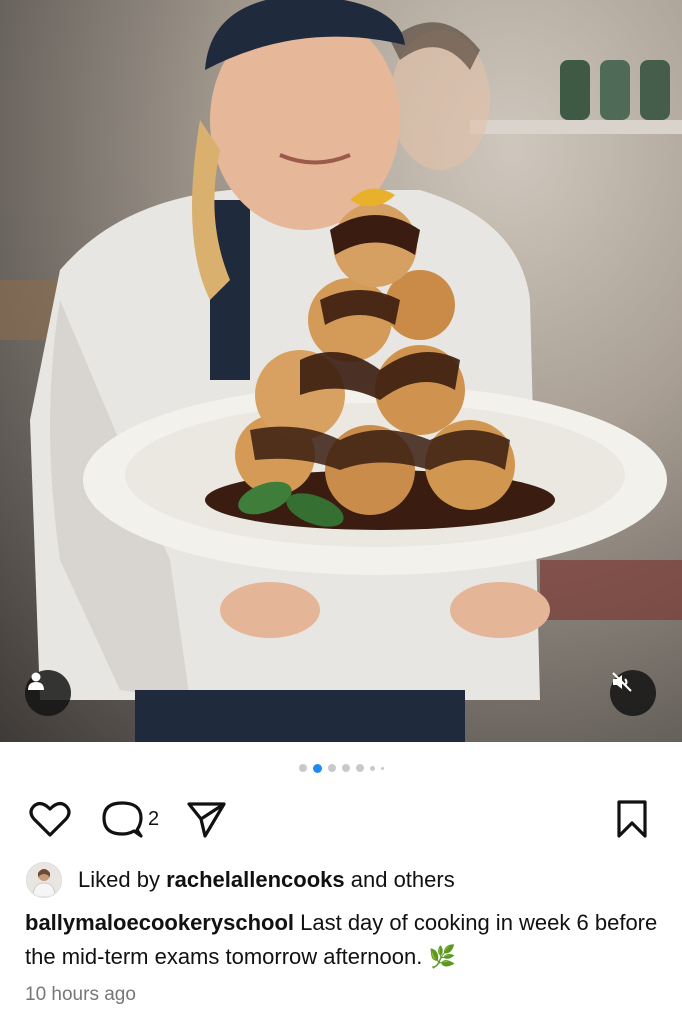 The height and width of the screenshot is (1024, 682). I want to click on comment-button, so click(122, 819).